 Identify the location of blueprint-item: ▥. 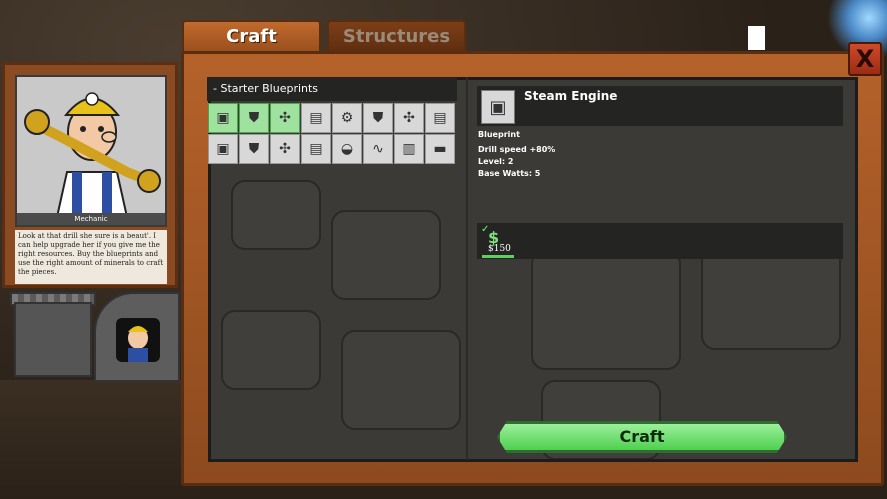
(409, 149).